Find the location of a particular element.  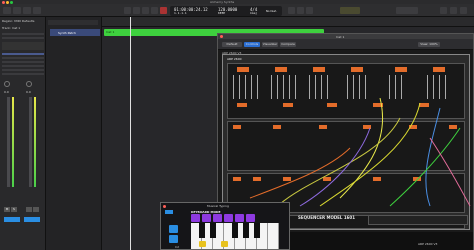

eq-slot is located at coordinates (23, 38).